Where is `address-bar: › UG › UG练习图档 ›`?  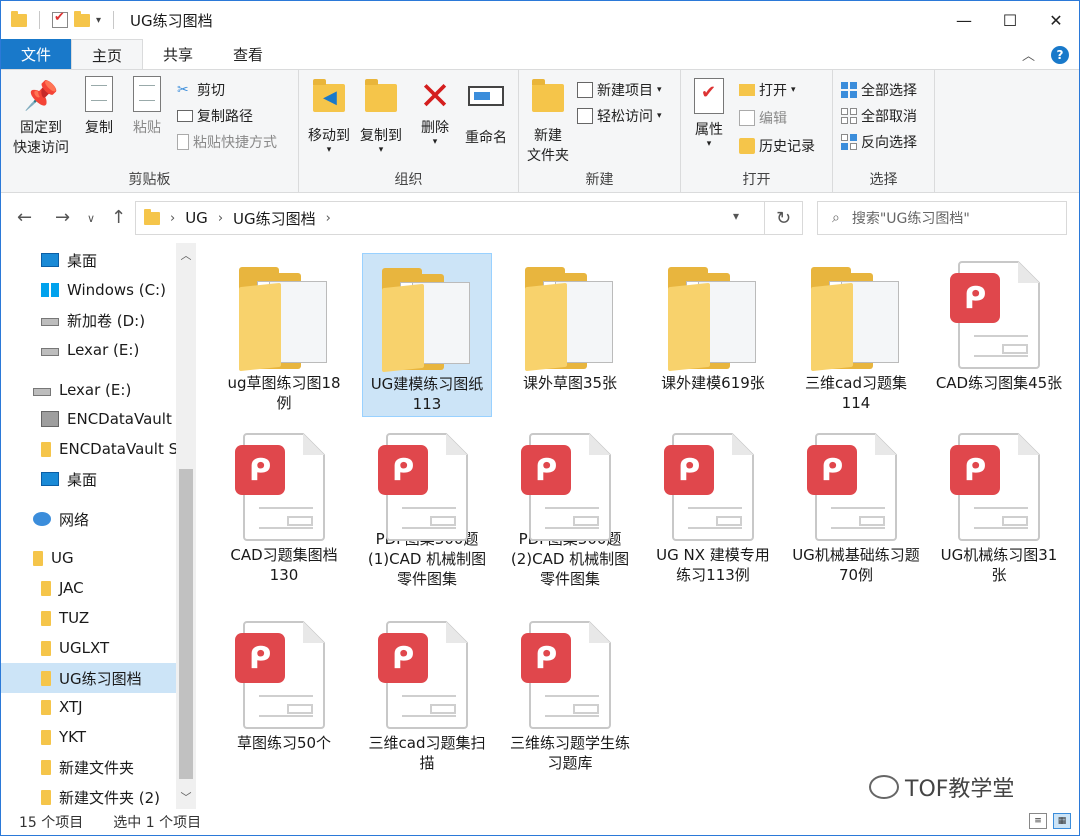
address-bar: › UG › UG练习图档 › is located at coordinates (450, 218).